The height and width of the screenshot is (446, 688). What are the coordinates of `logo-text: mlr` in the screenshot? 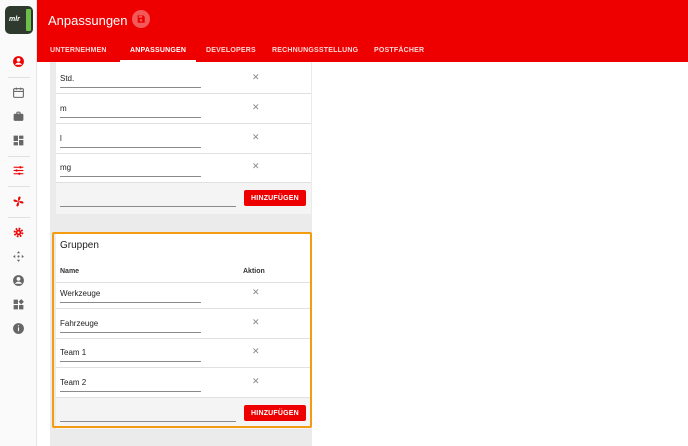 It's located at (14, 19).